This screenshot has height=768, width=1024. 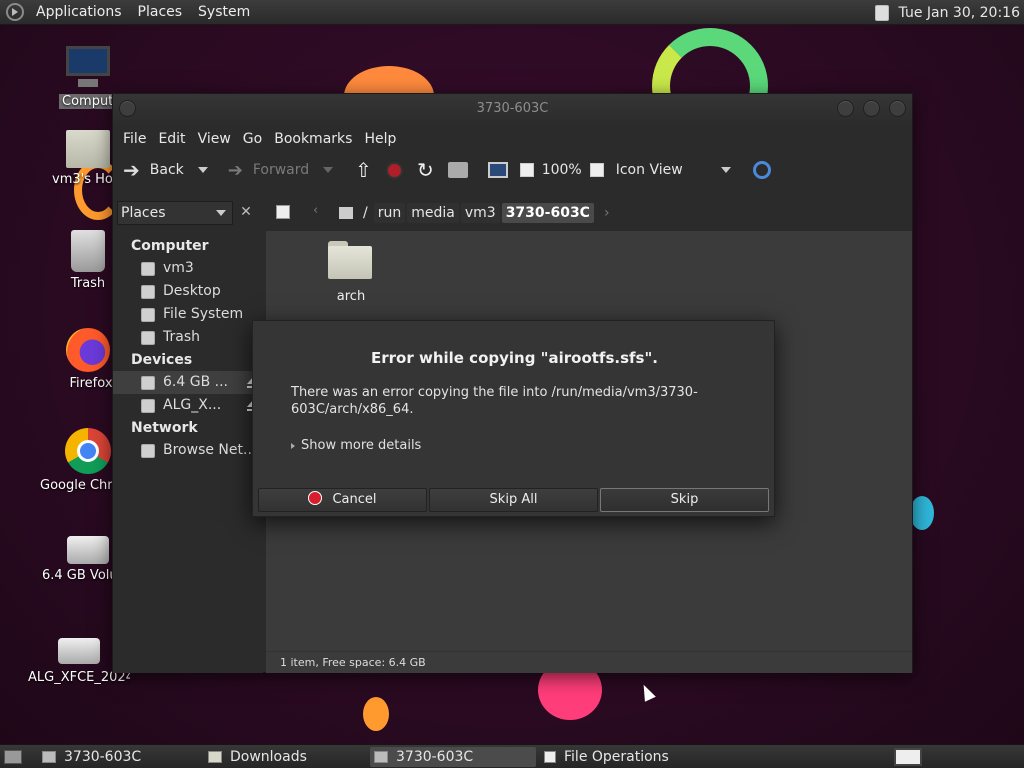 What do you see at coordinates (881, 12) in the screenshot?
I see `clipboard-icon` at bounding box center [881, 12].